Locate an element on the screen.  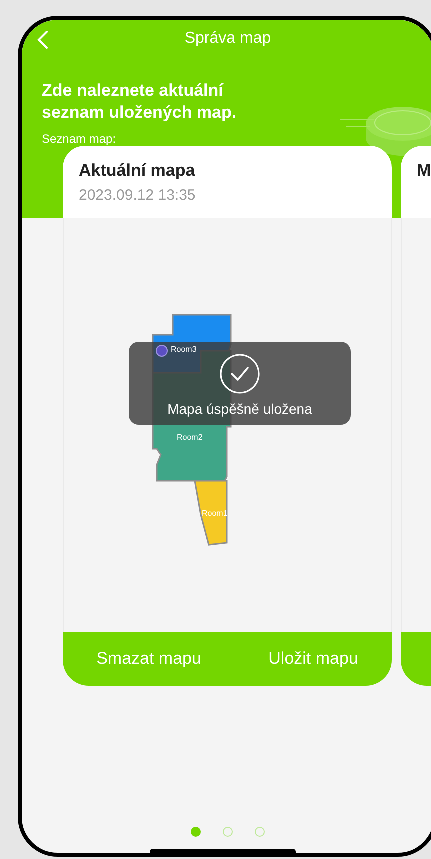
room-label: Room3 is located at coordinates (184, 350).